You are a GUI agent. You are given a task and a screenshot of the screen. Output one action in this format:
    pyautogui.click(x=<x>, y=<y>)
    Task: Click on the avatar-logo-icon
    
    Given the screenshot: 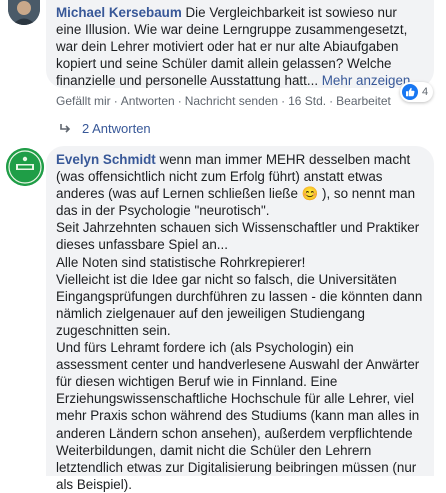 What is the action you would take?
    pyautogui.click(x=25, y=167)
    